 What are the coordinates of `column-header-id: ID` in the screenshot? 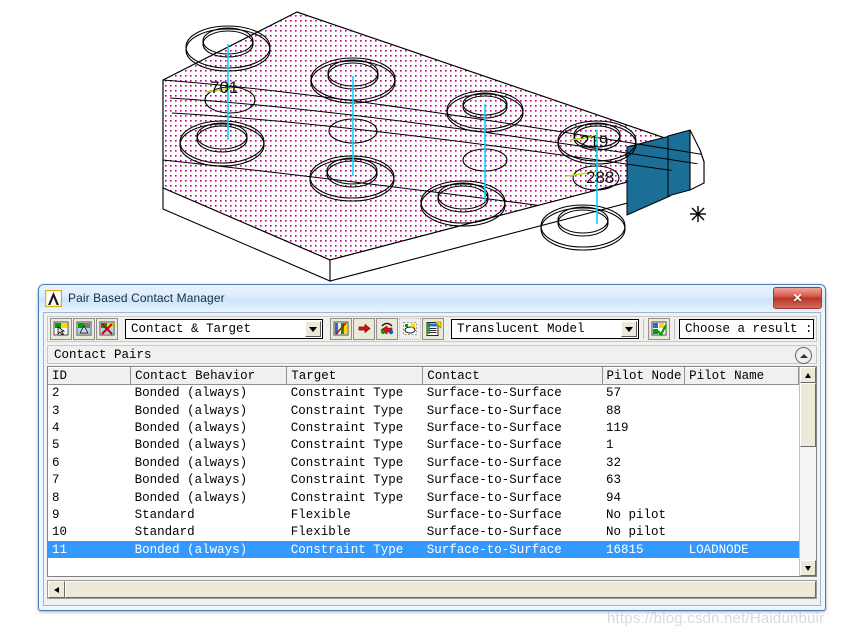 It's located at (90, 376).